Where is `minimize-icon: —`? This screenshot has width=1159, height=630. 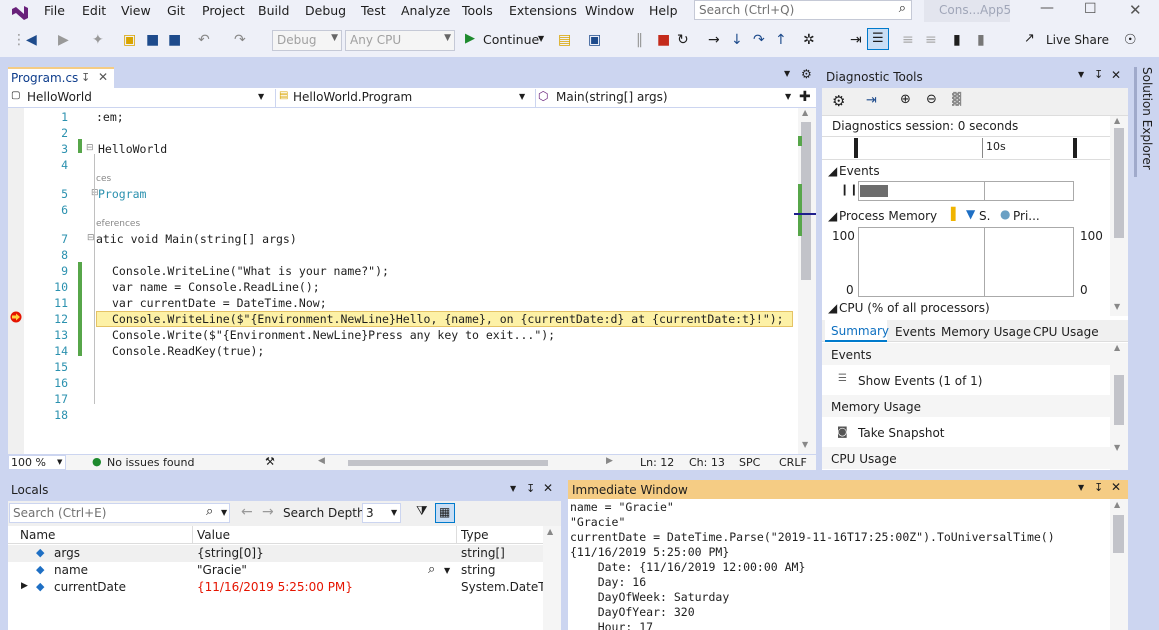 minimize-icon: — is located at coordinates (1047, 8).